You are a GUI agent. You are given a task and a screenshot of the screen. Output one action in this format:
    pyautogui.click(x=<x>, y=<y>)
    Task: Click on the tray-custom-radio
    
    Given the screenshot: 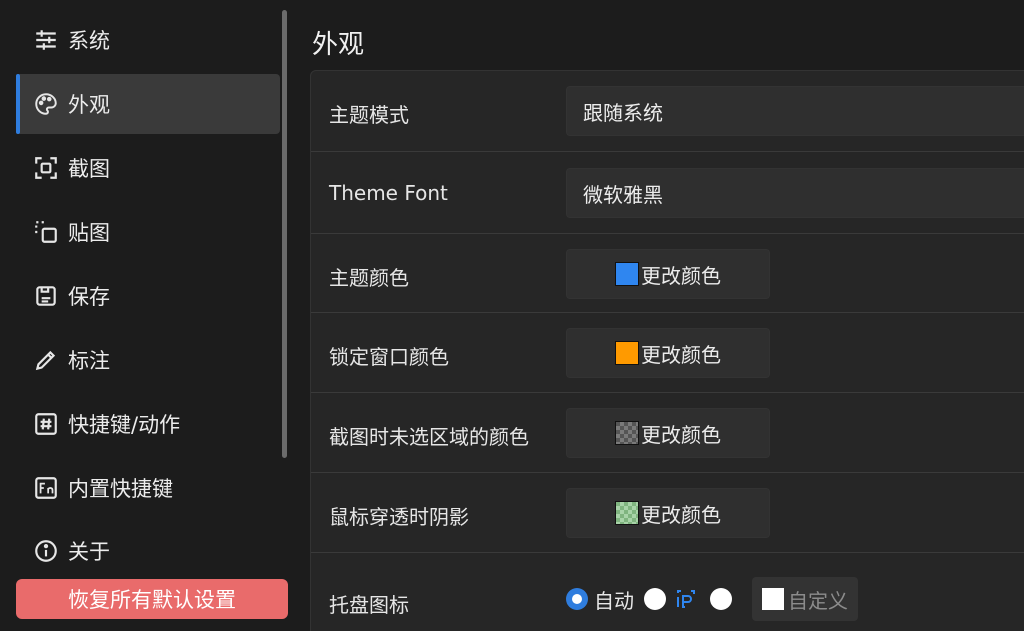 What is the action you would take?
    pyautogui.click(x=721, y=599)
    